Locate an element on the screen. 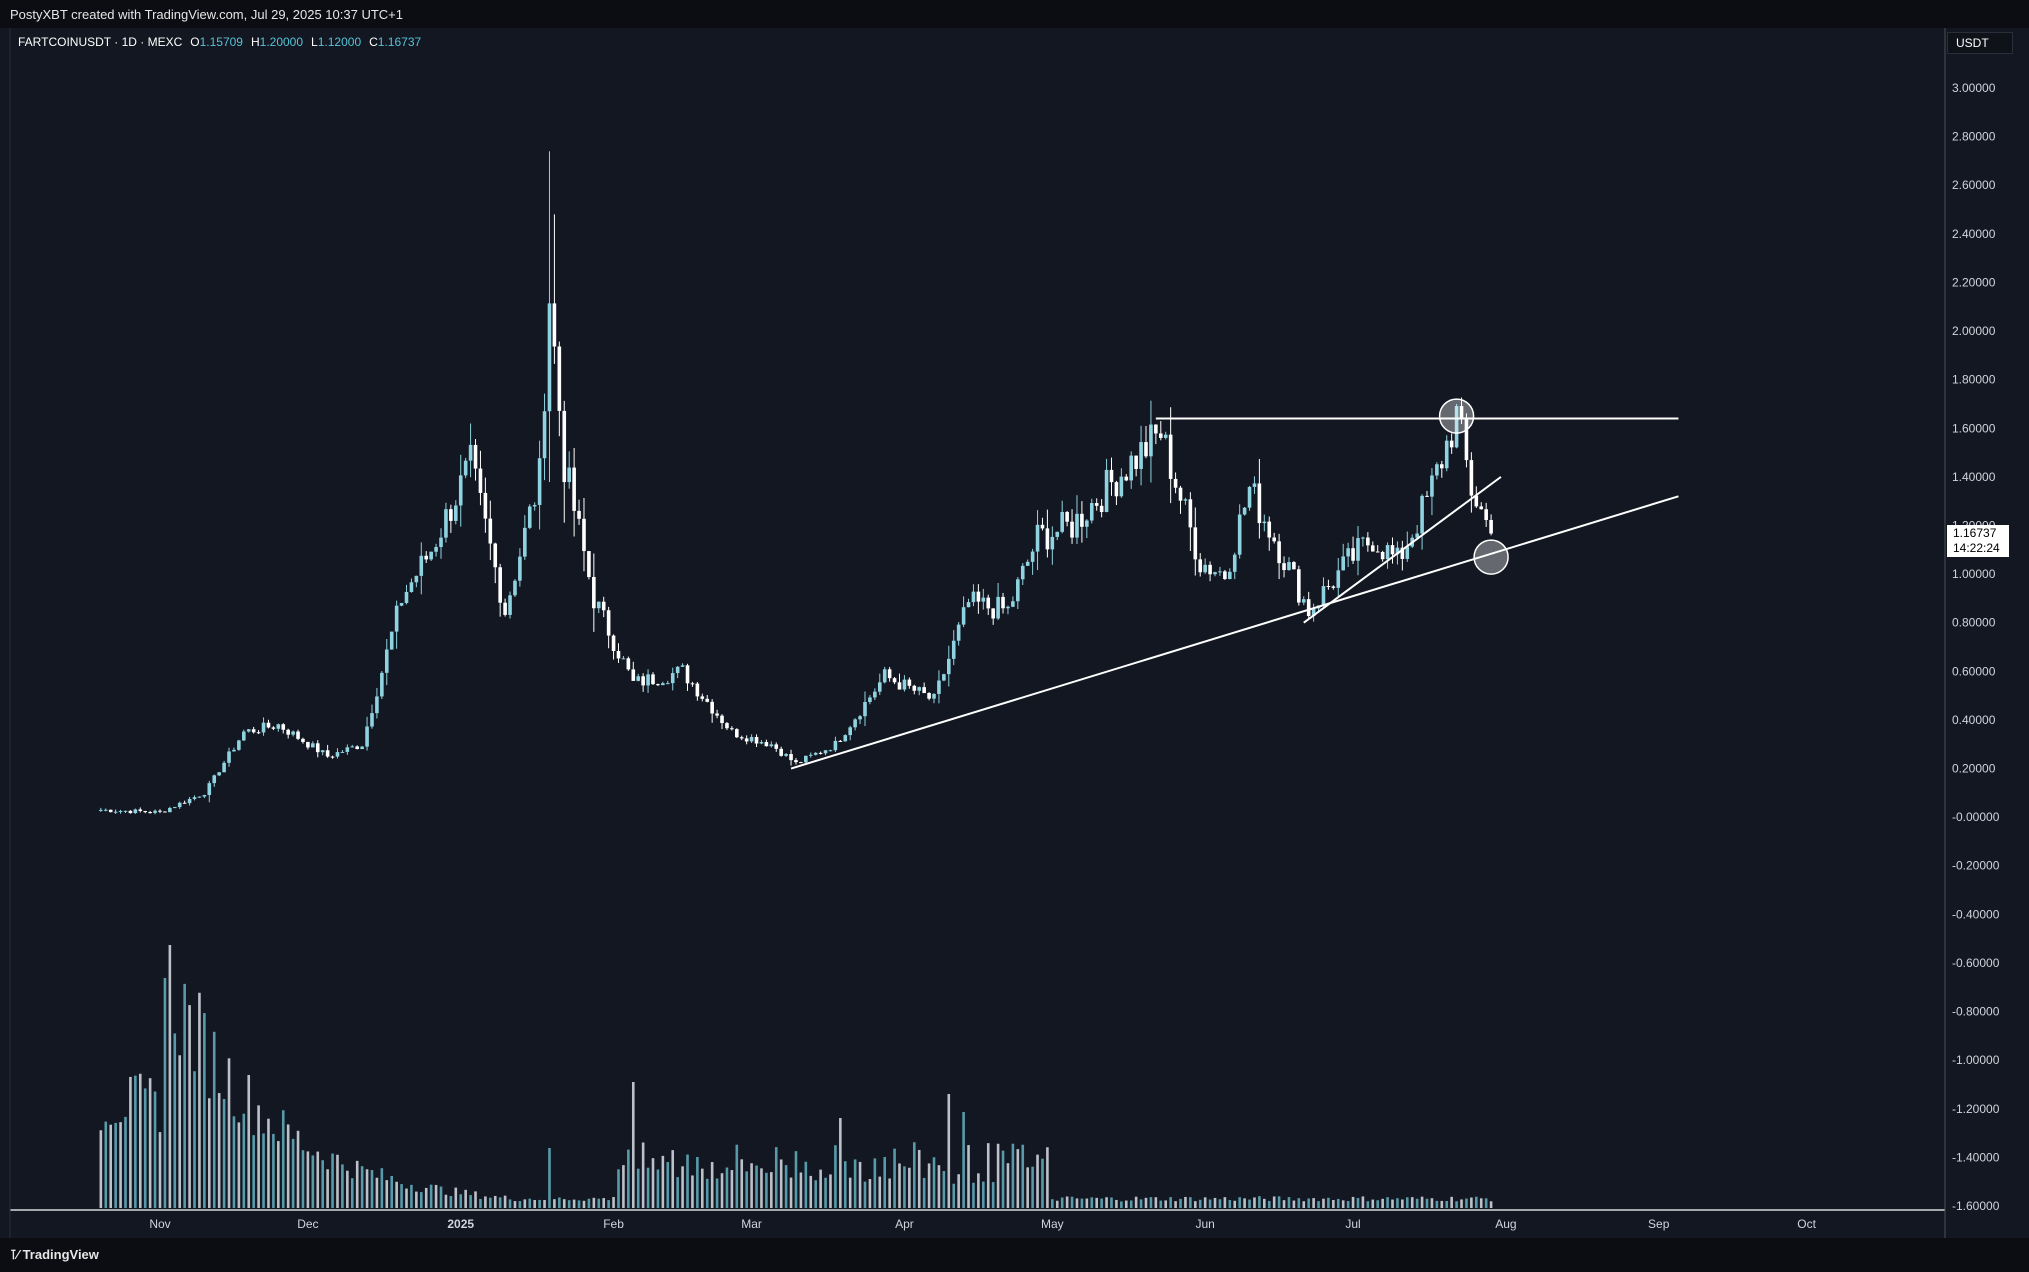 This screenshot has width=2029, height=1272. last-price-value: 1.16737 is located at coordinates (1975, 533).